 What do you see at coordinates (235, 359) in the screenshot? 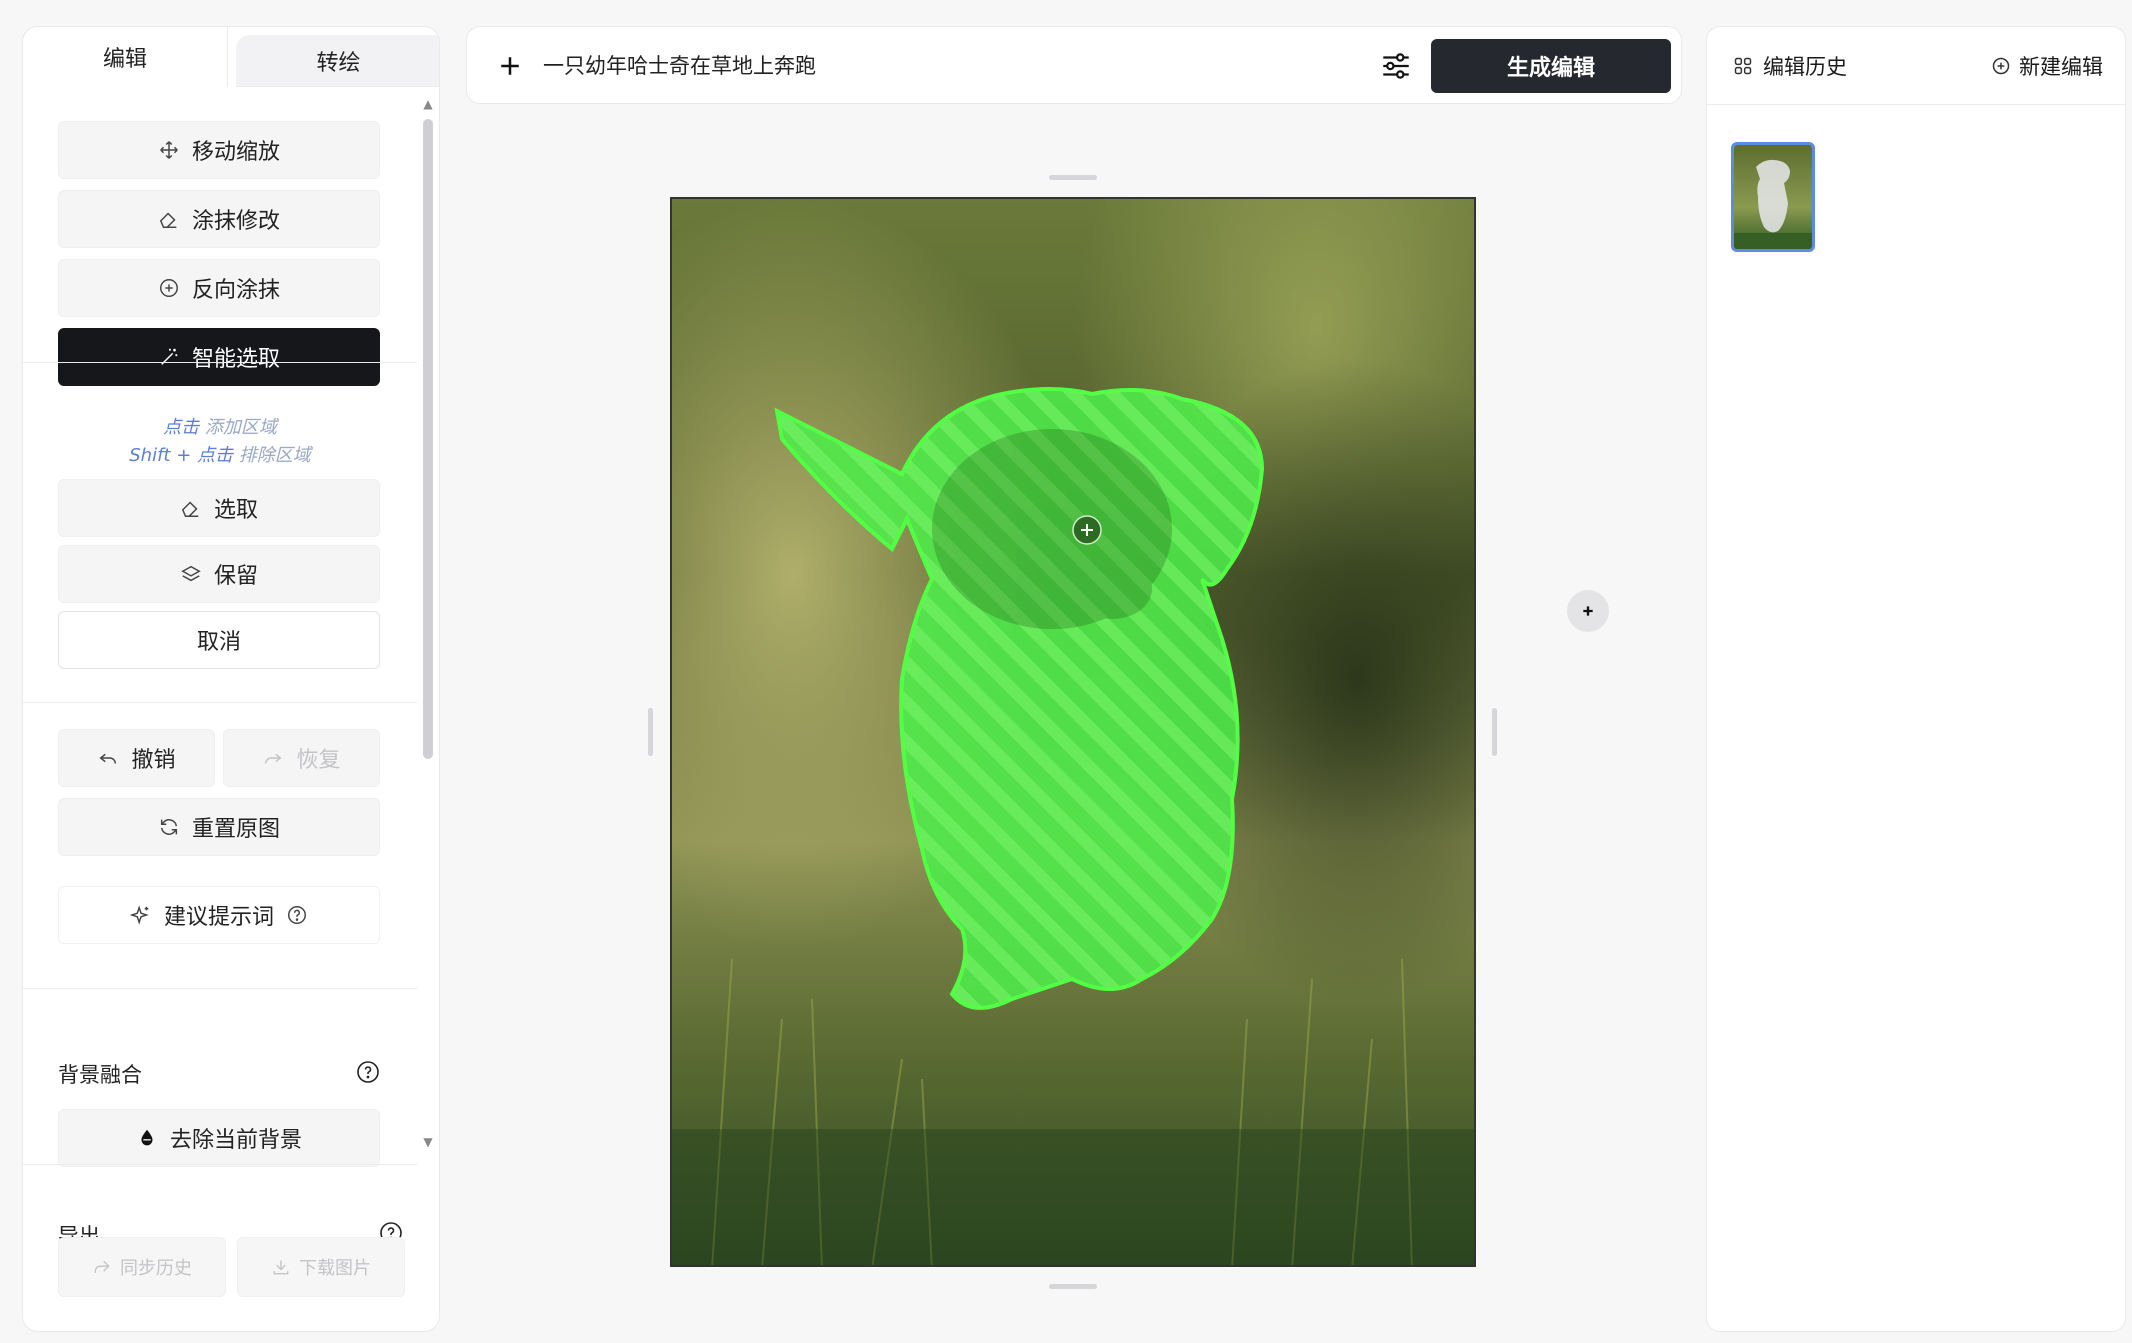
I see `smart-select-label: 智能选取` at bounding box center [235, 359].